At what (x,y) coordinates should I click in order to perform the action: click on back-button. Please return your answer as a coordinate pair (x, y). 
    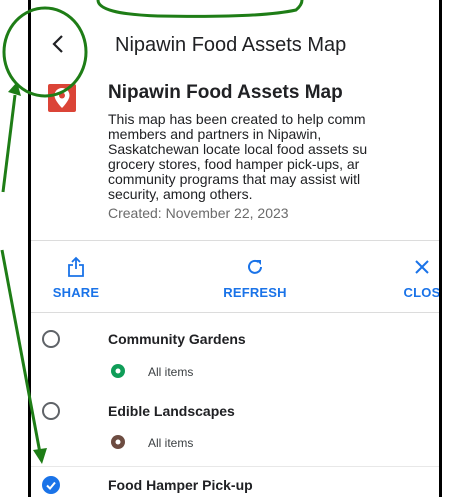
    Looking at the image, I should click on (59, 44).